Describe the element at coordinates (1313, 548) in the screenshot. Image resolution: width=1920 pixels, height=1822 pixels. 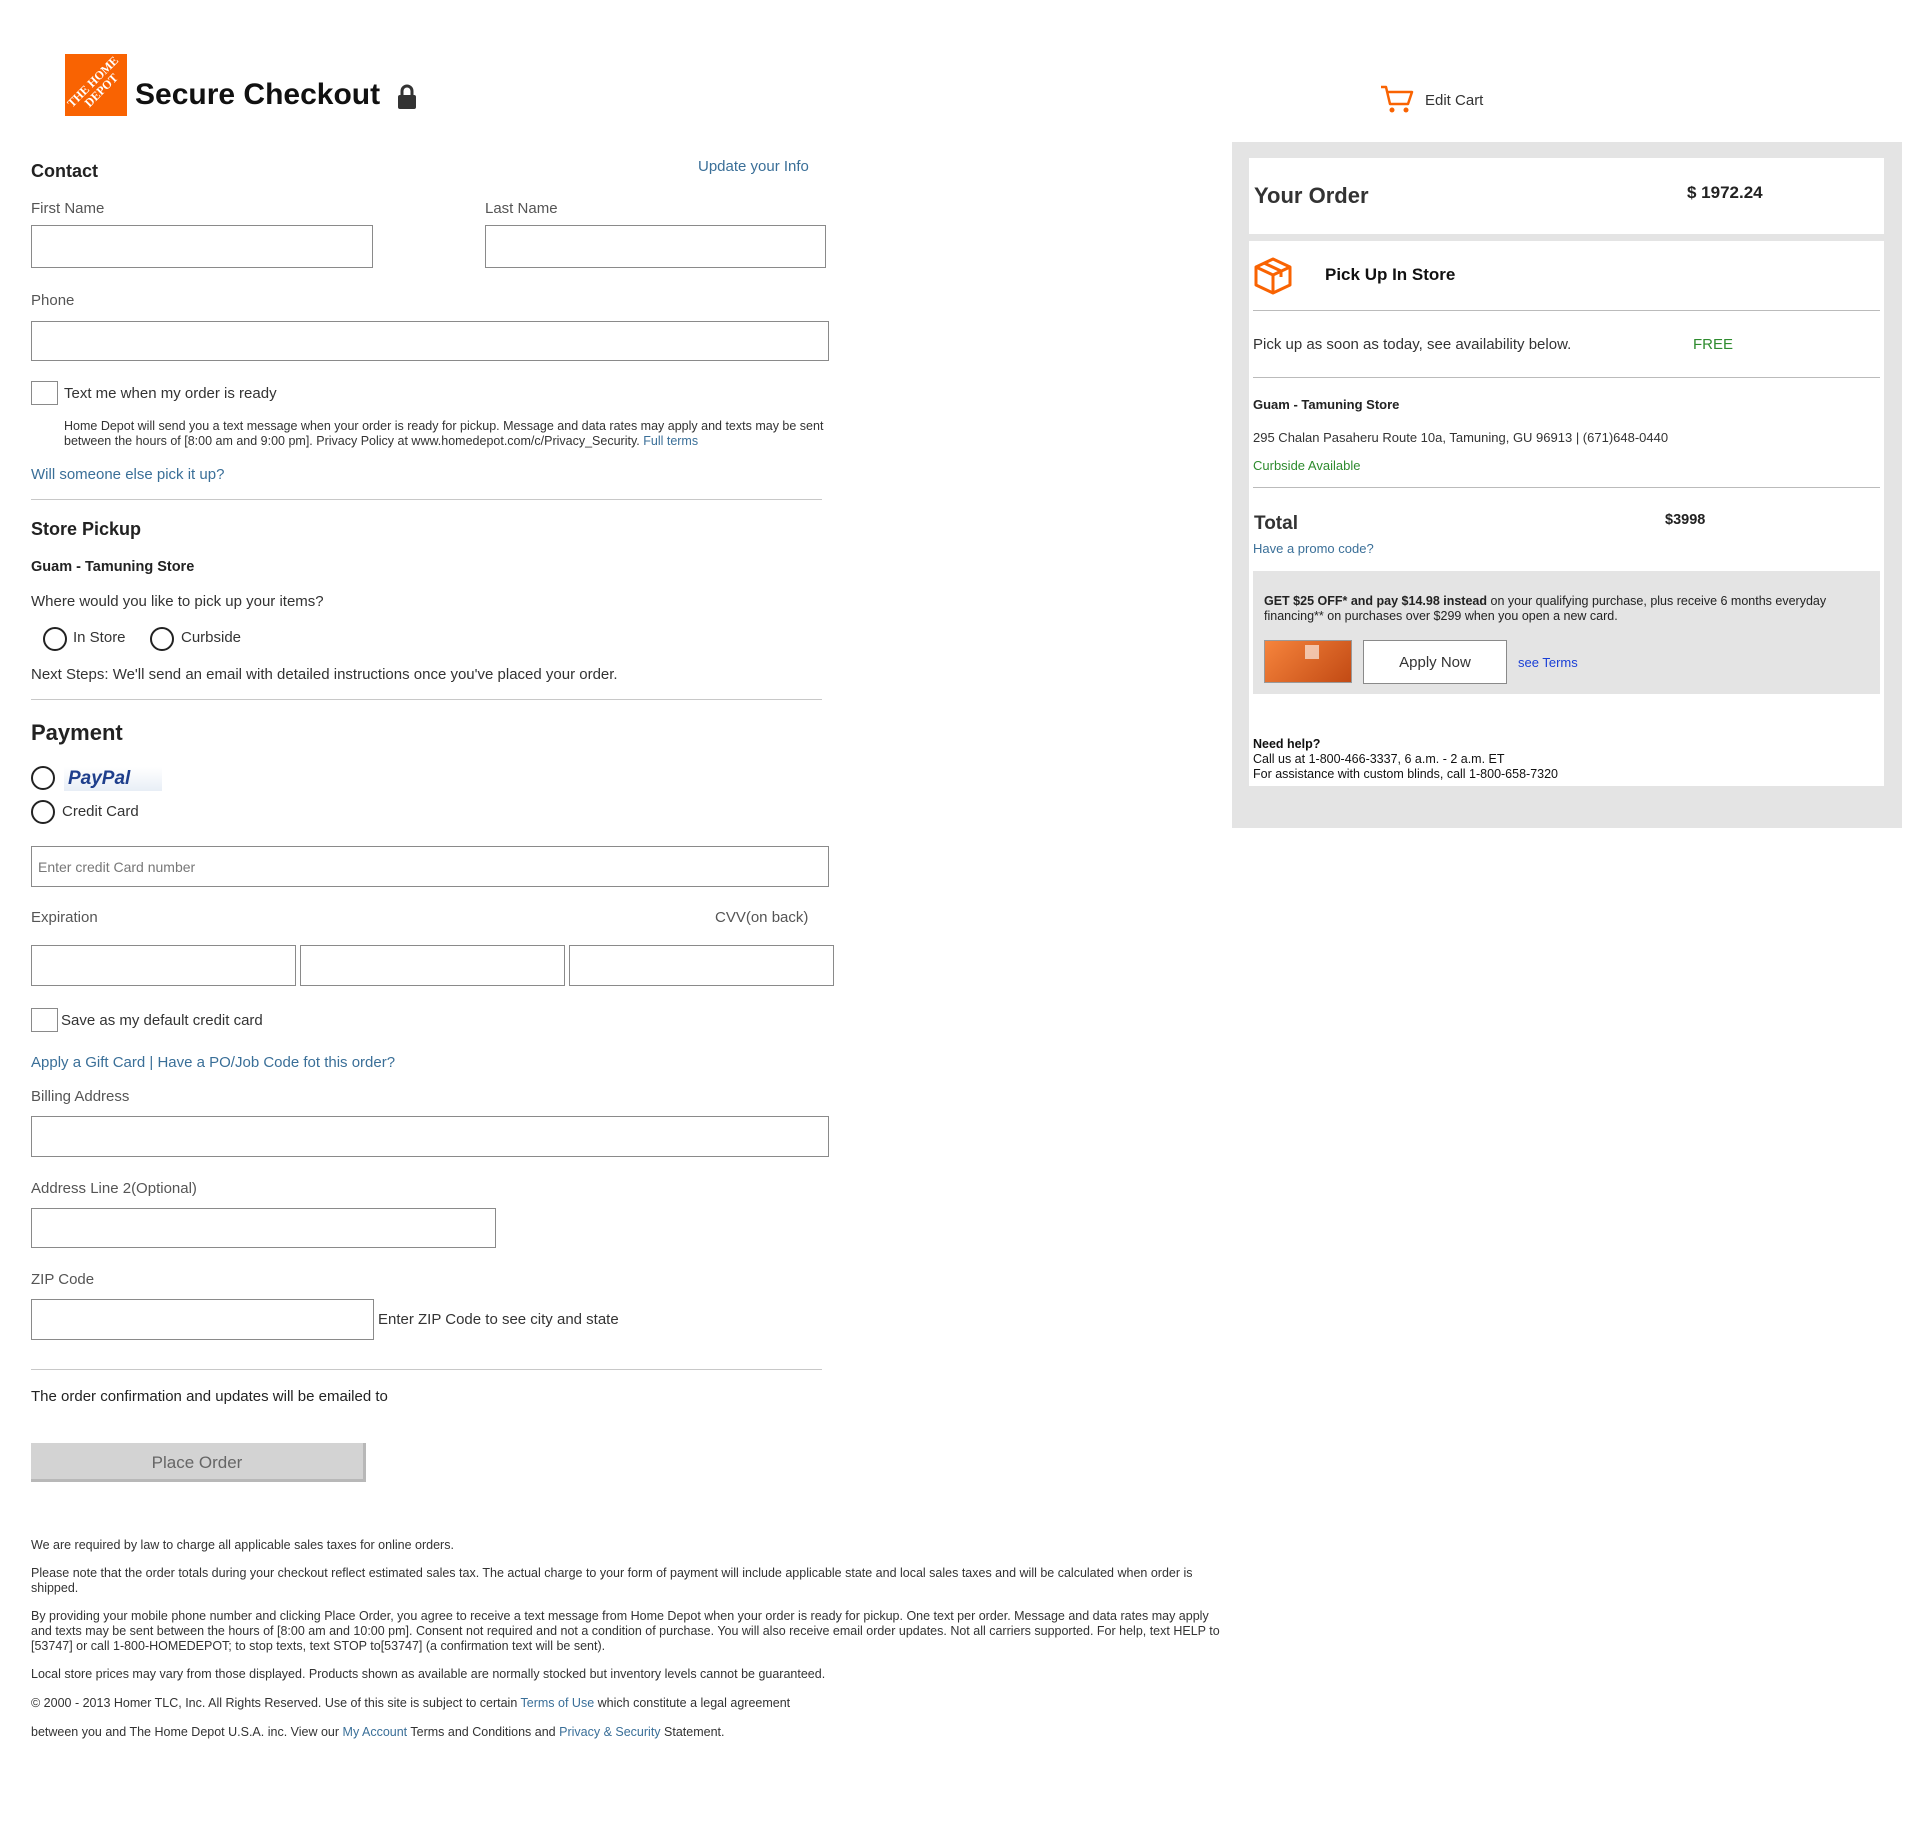
I see `promo-code-link: Have a promo code?` at that location.